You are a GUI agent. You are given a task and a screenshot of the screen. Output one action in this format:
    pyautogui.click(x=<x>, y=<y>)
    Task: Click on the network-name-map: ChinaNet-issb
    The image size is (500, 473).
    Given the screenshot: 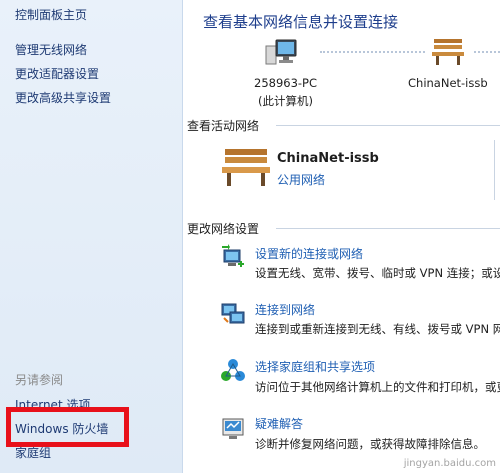 What is the action you would take?
    pyautogui.click(x=448, y=83)
    